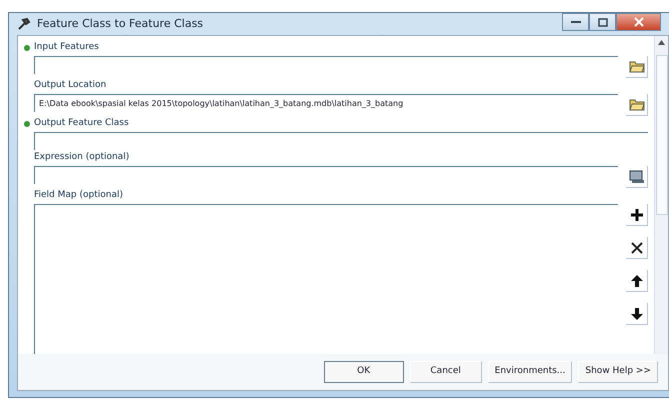  Describe the element at coordinates (636, 280) in the screenshot. I see `up-arrow-icon` at that location.